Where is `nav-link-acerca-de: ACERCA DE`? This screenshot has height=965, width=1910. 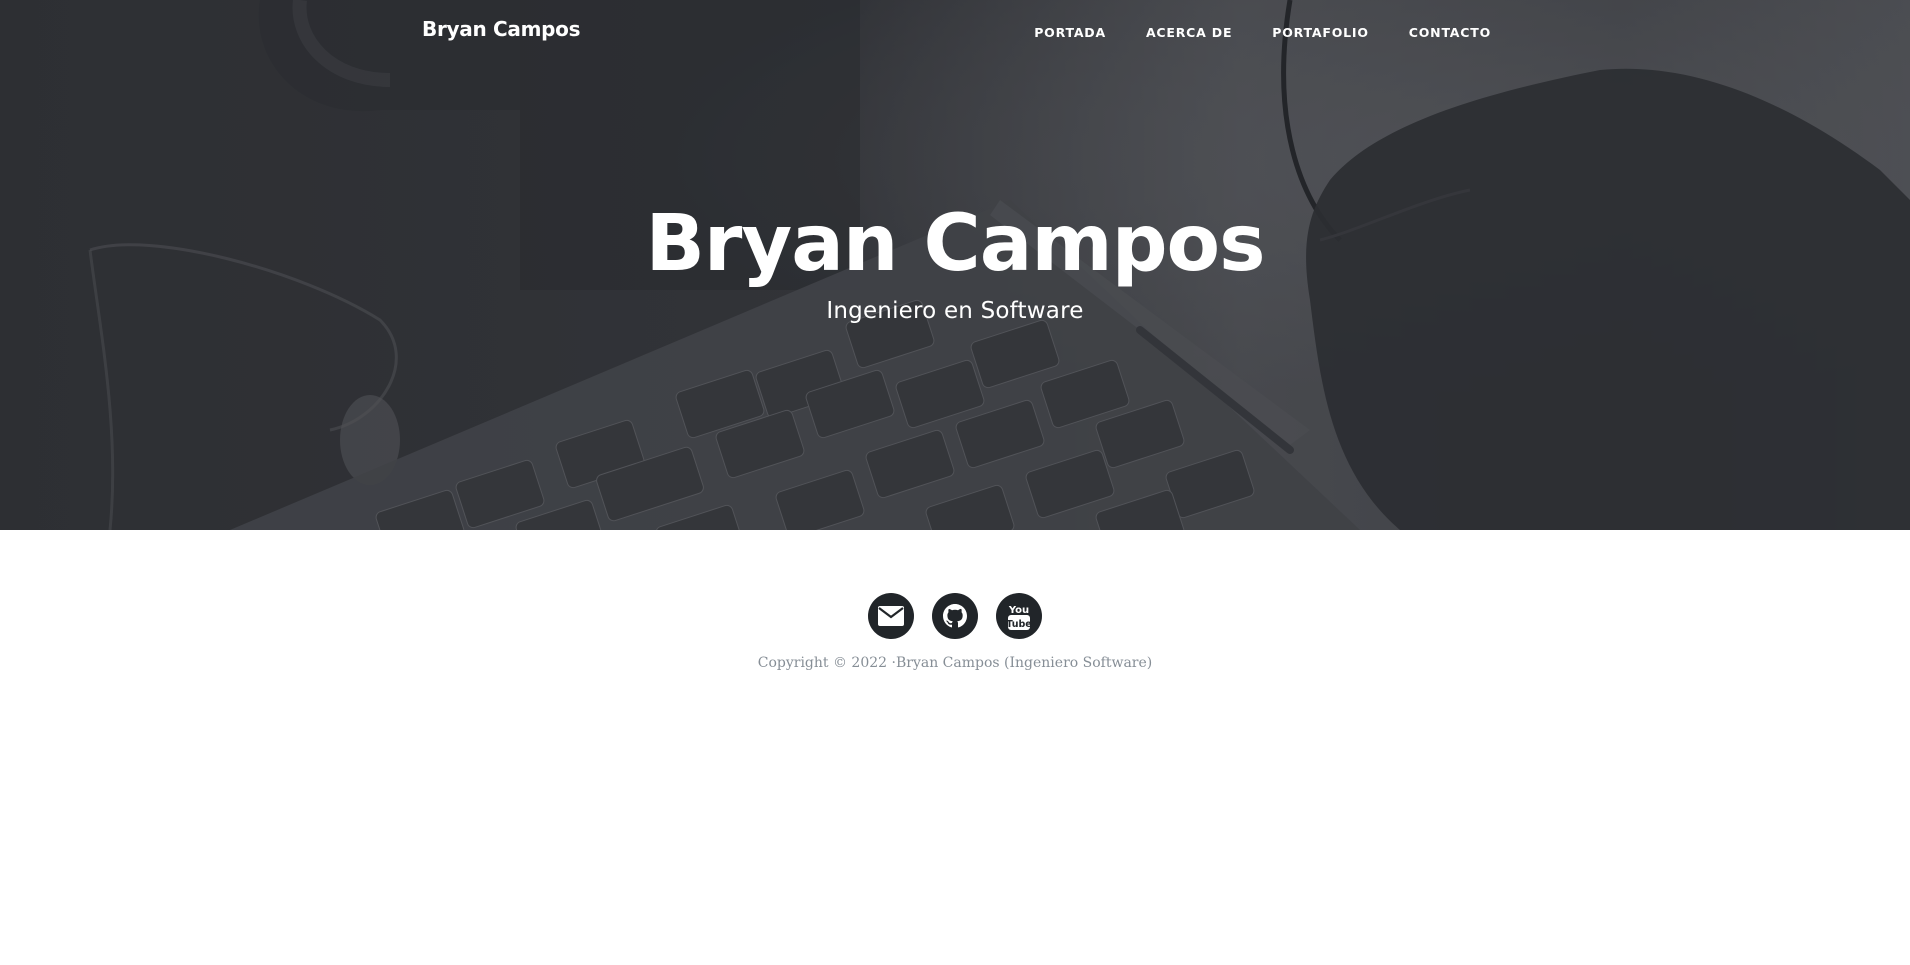 nav-link-acerca-de: ACERCA DE is located at coordinates (1189, 32).